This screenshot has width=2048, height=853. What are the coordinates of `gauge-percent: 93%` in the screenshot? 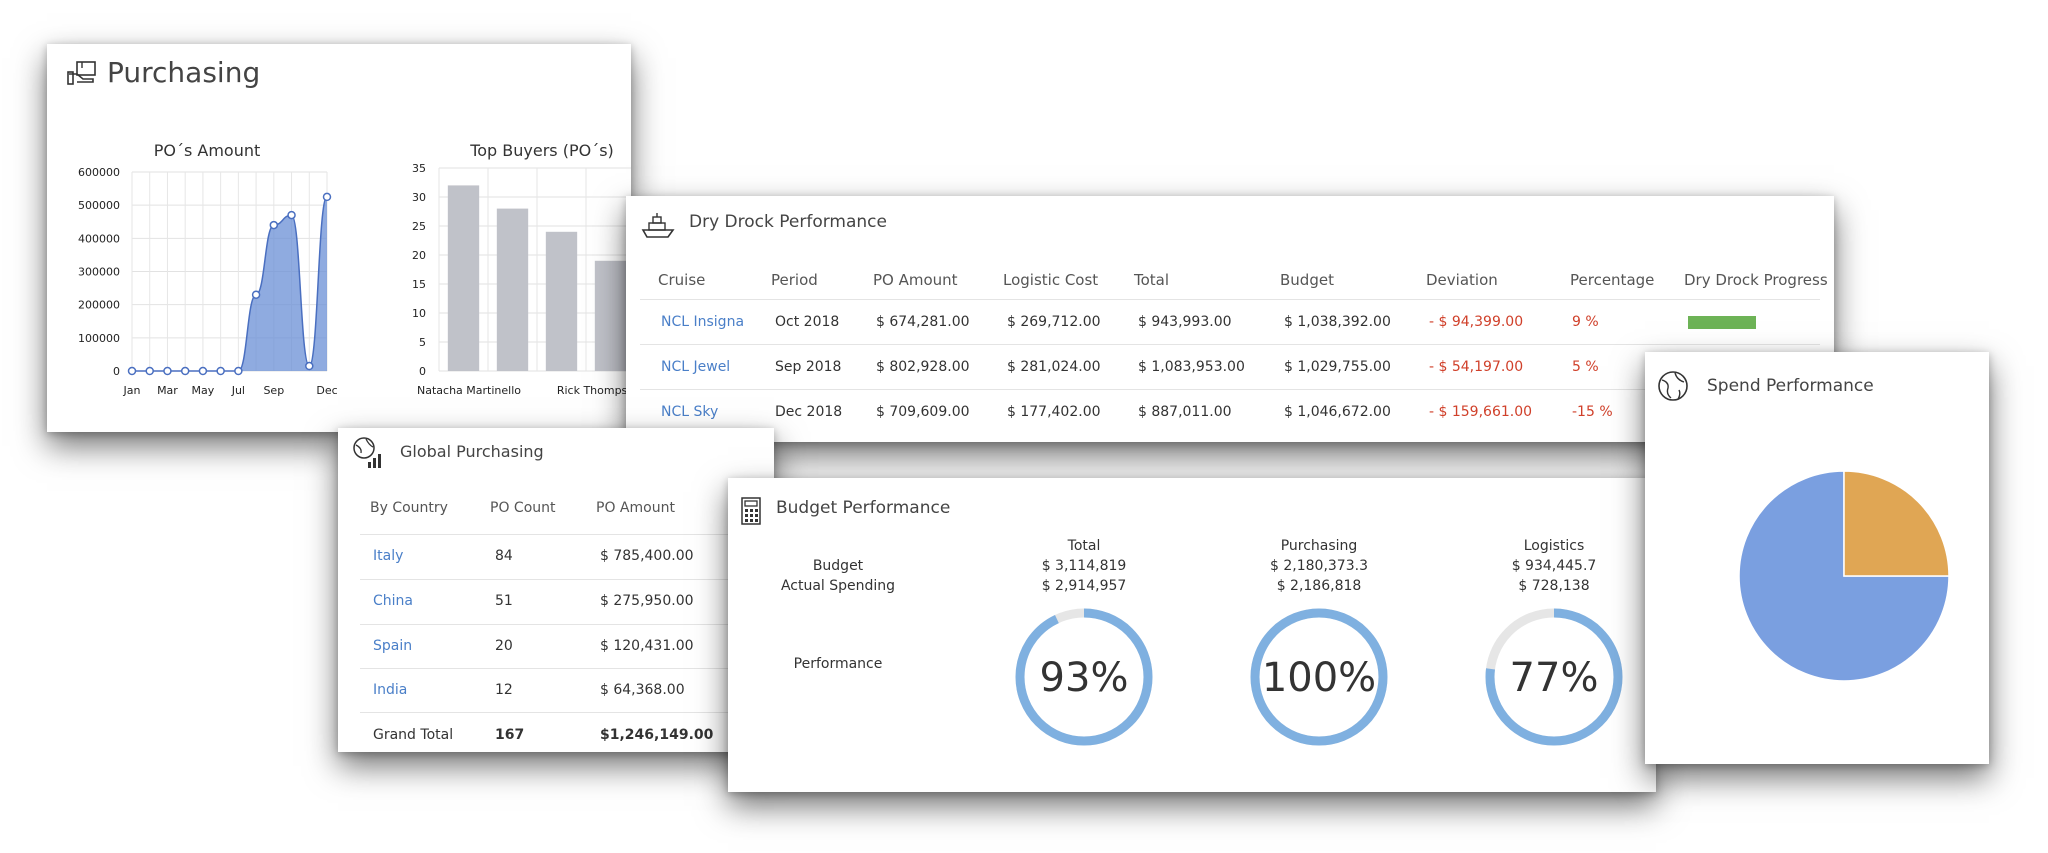 It's located at (1084, 678).